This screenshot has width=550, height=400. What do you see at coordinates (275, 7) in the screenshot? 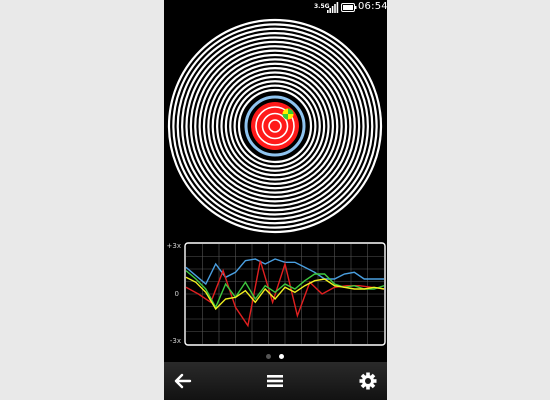
I see `status-bar: 3.5G 06:54` at bounding box center [275, 7].